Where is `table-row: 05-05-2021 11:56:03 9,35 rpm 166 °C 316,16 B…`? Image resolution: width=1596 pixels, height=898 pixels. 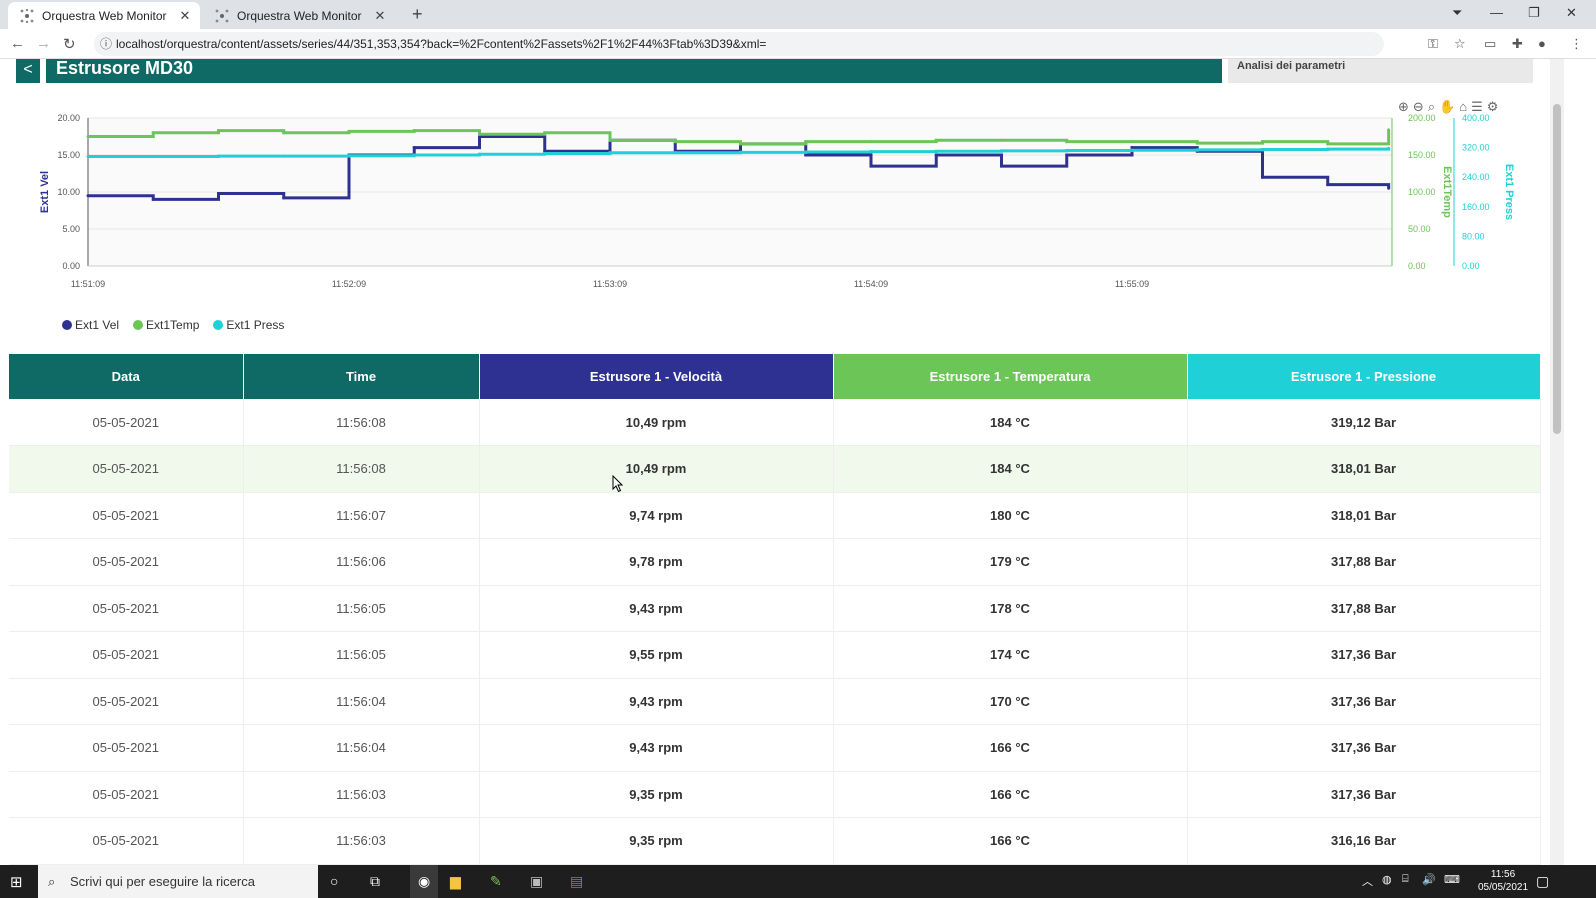 table-row: 05-05-2021 11:56:03 9,35 rpm 166 °C 316,16 B… is located at coordinates (775, 841).